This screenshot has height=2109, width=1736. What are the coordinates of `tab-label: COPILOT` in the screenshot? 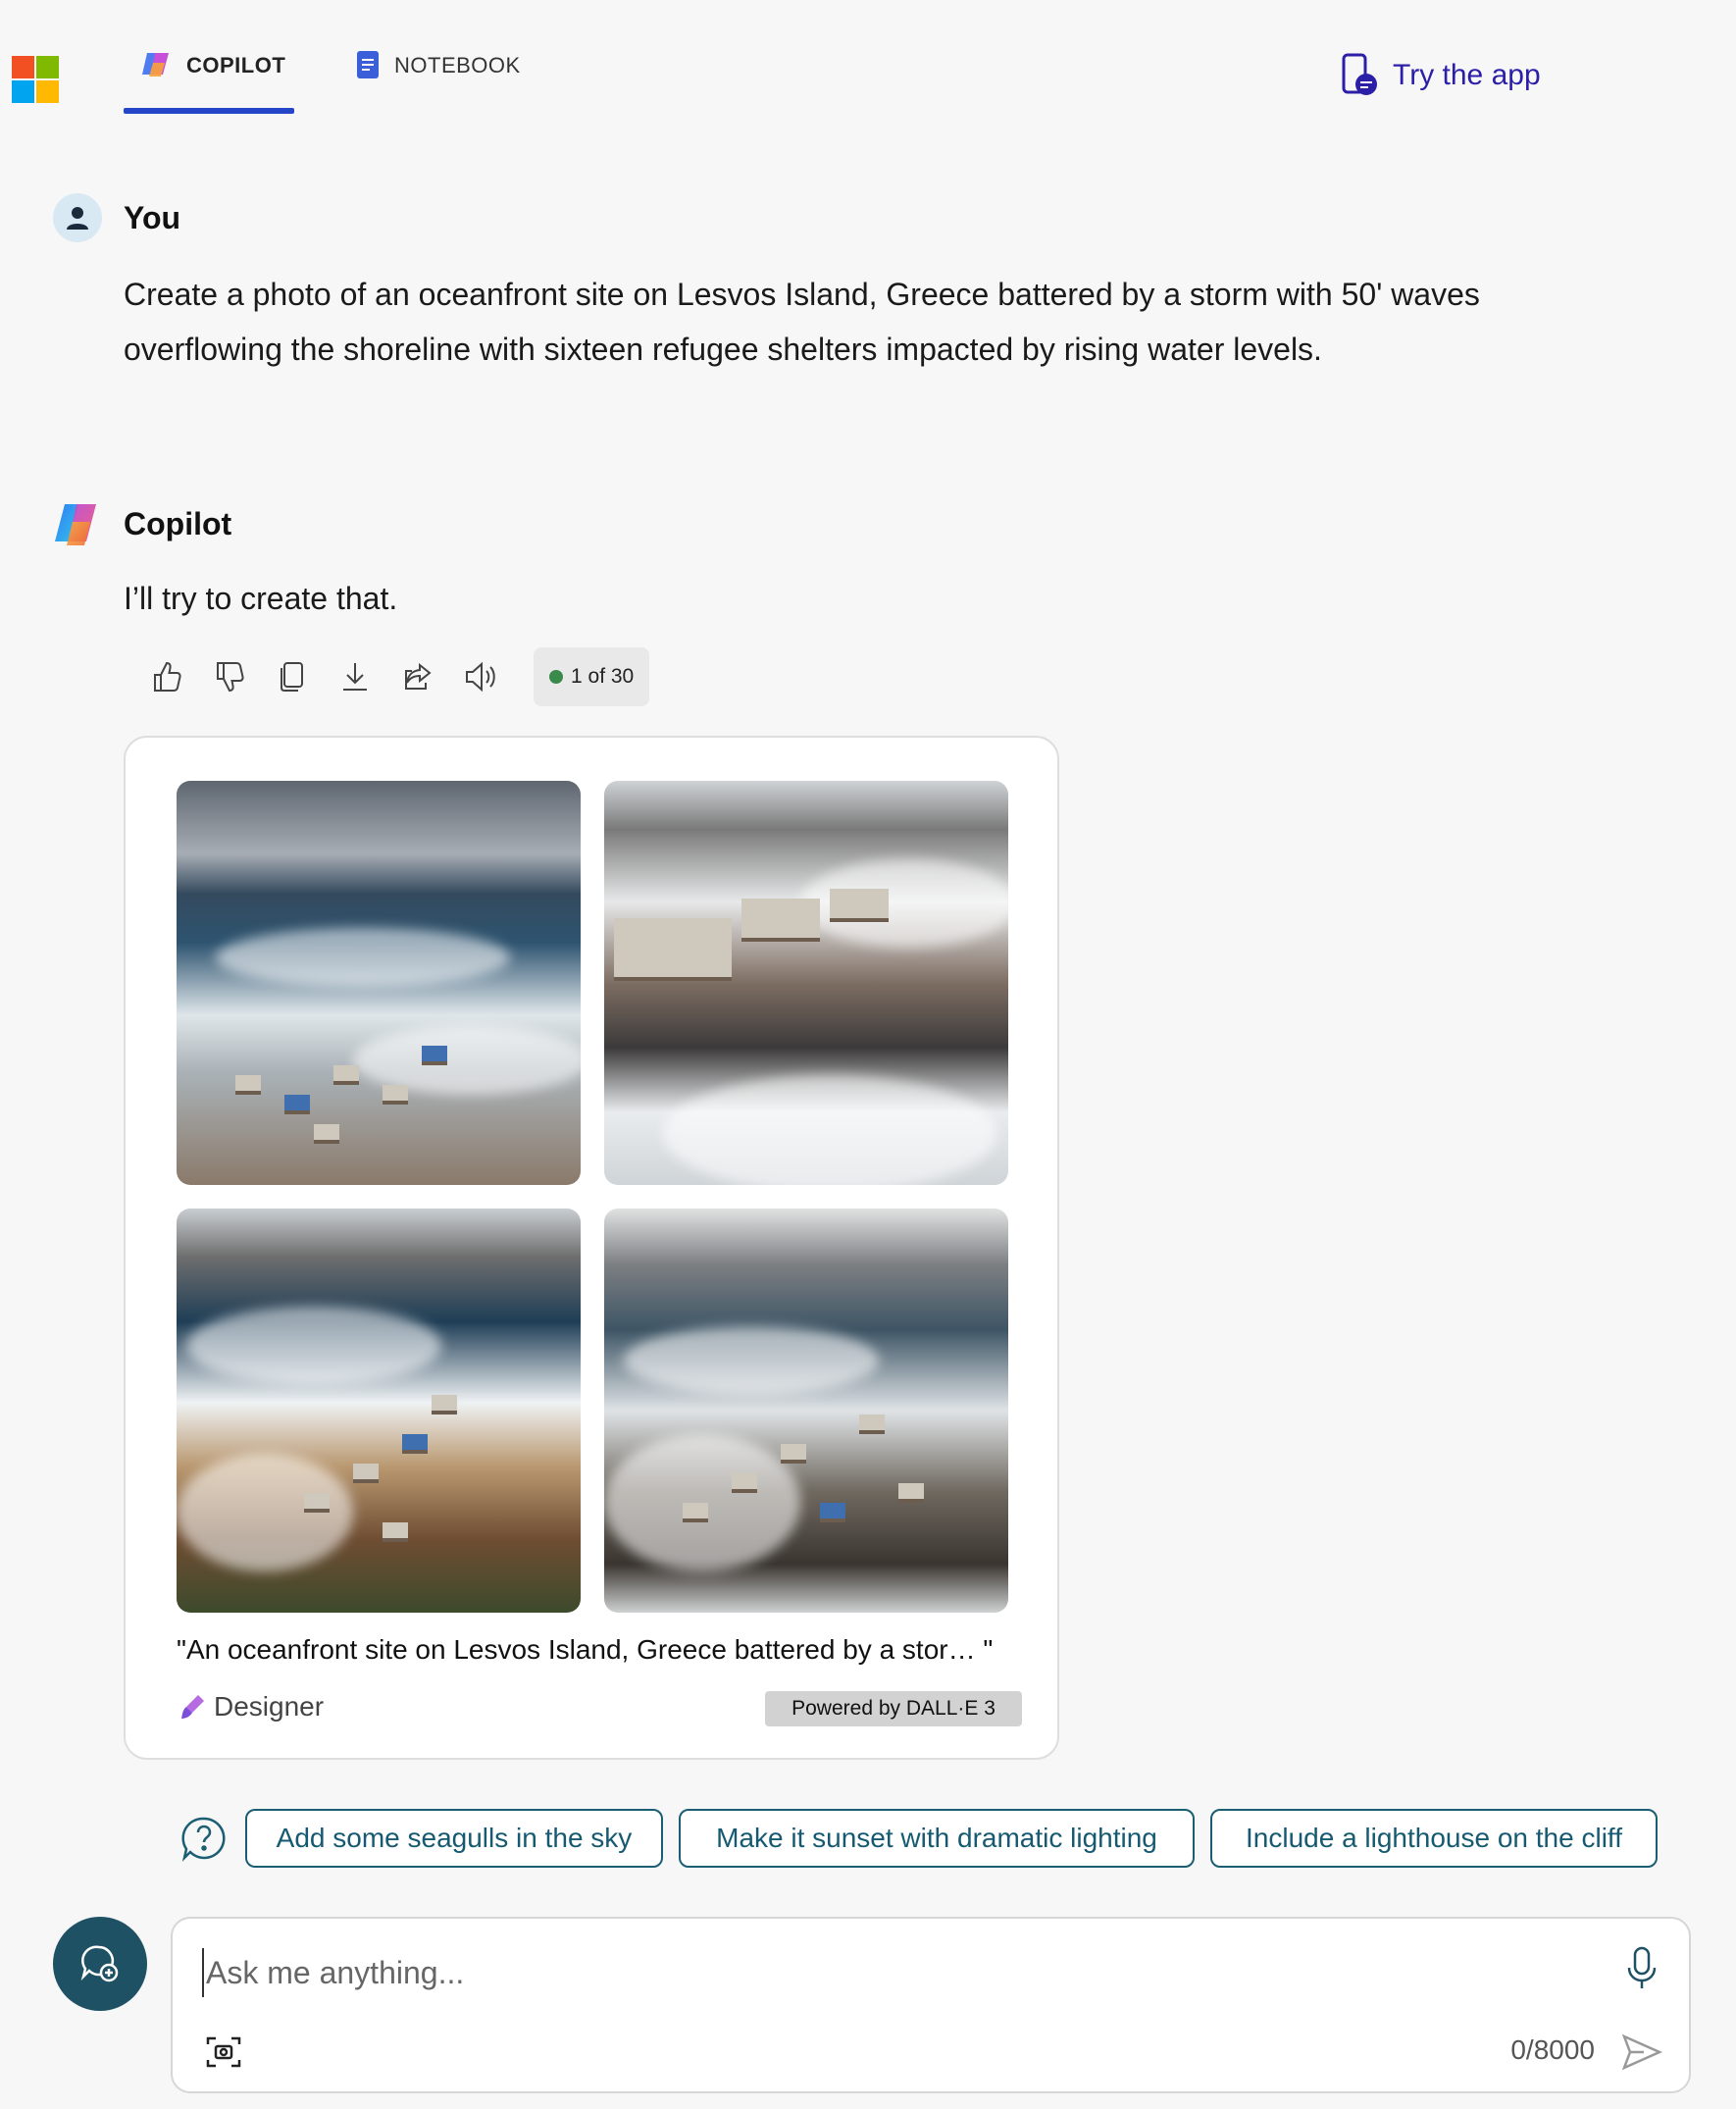 It's located at (236, 65).